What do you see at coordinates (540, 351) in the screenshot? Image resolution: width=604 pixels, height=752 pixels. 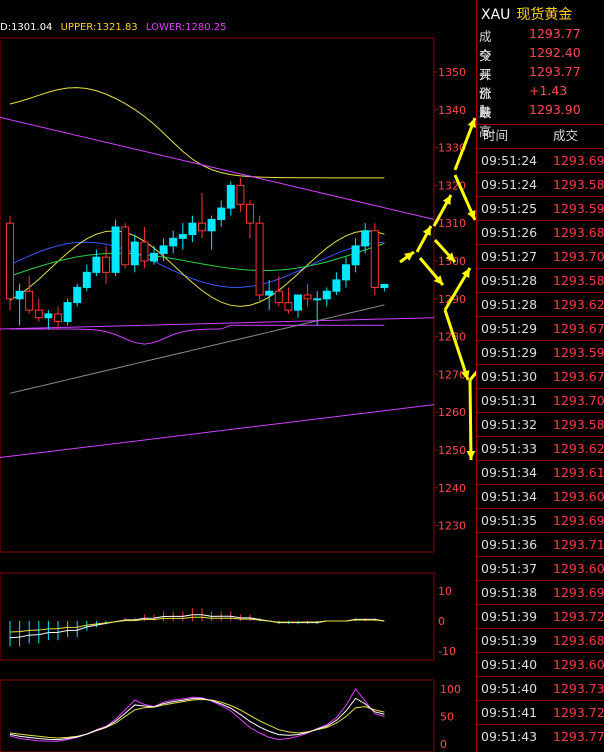 I see `trade-row: 09:51:29 1293.59` at bounding box center [540, 351].